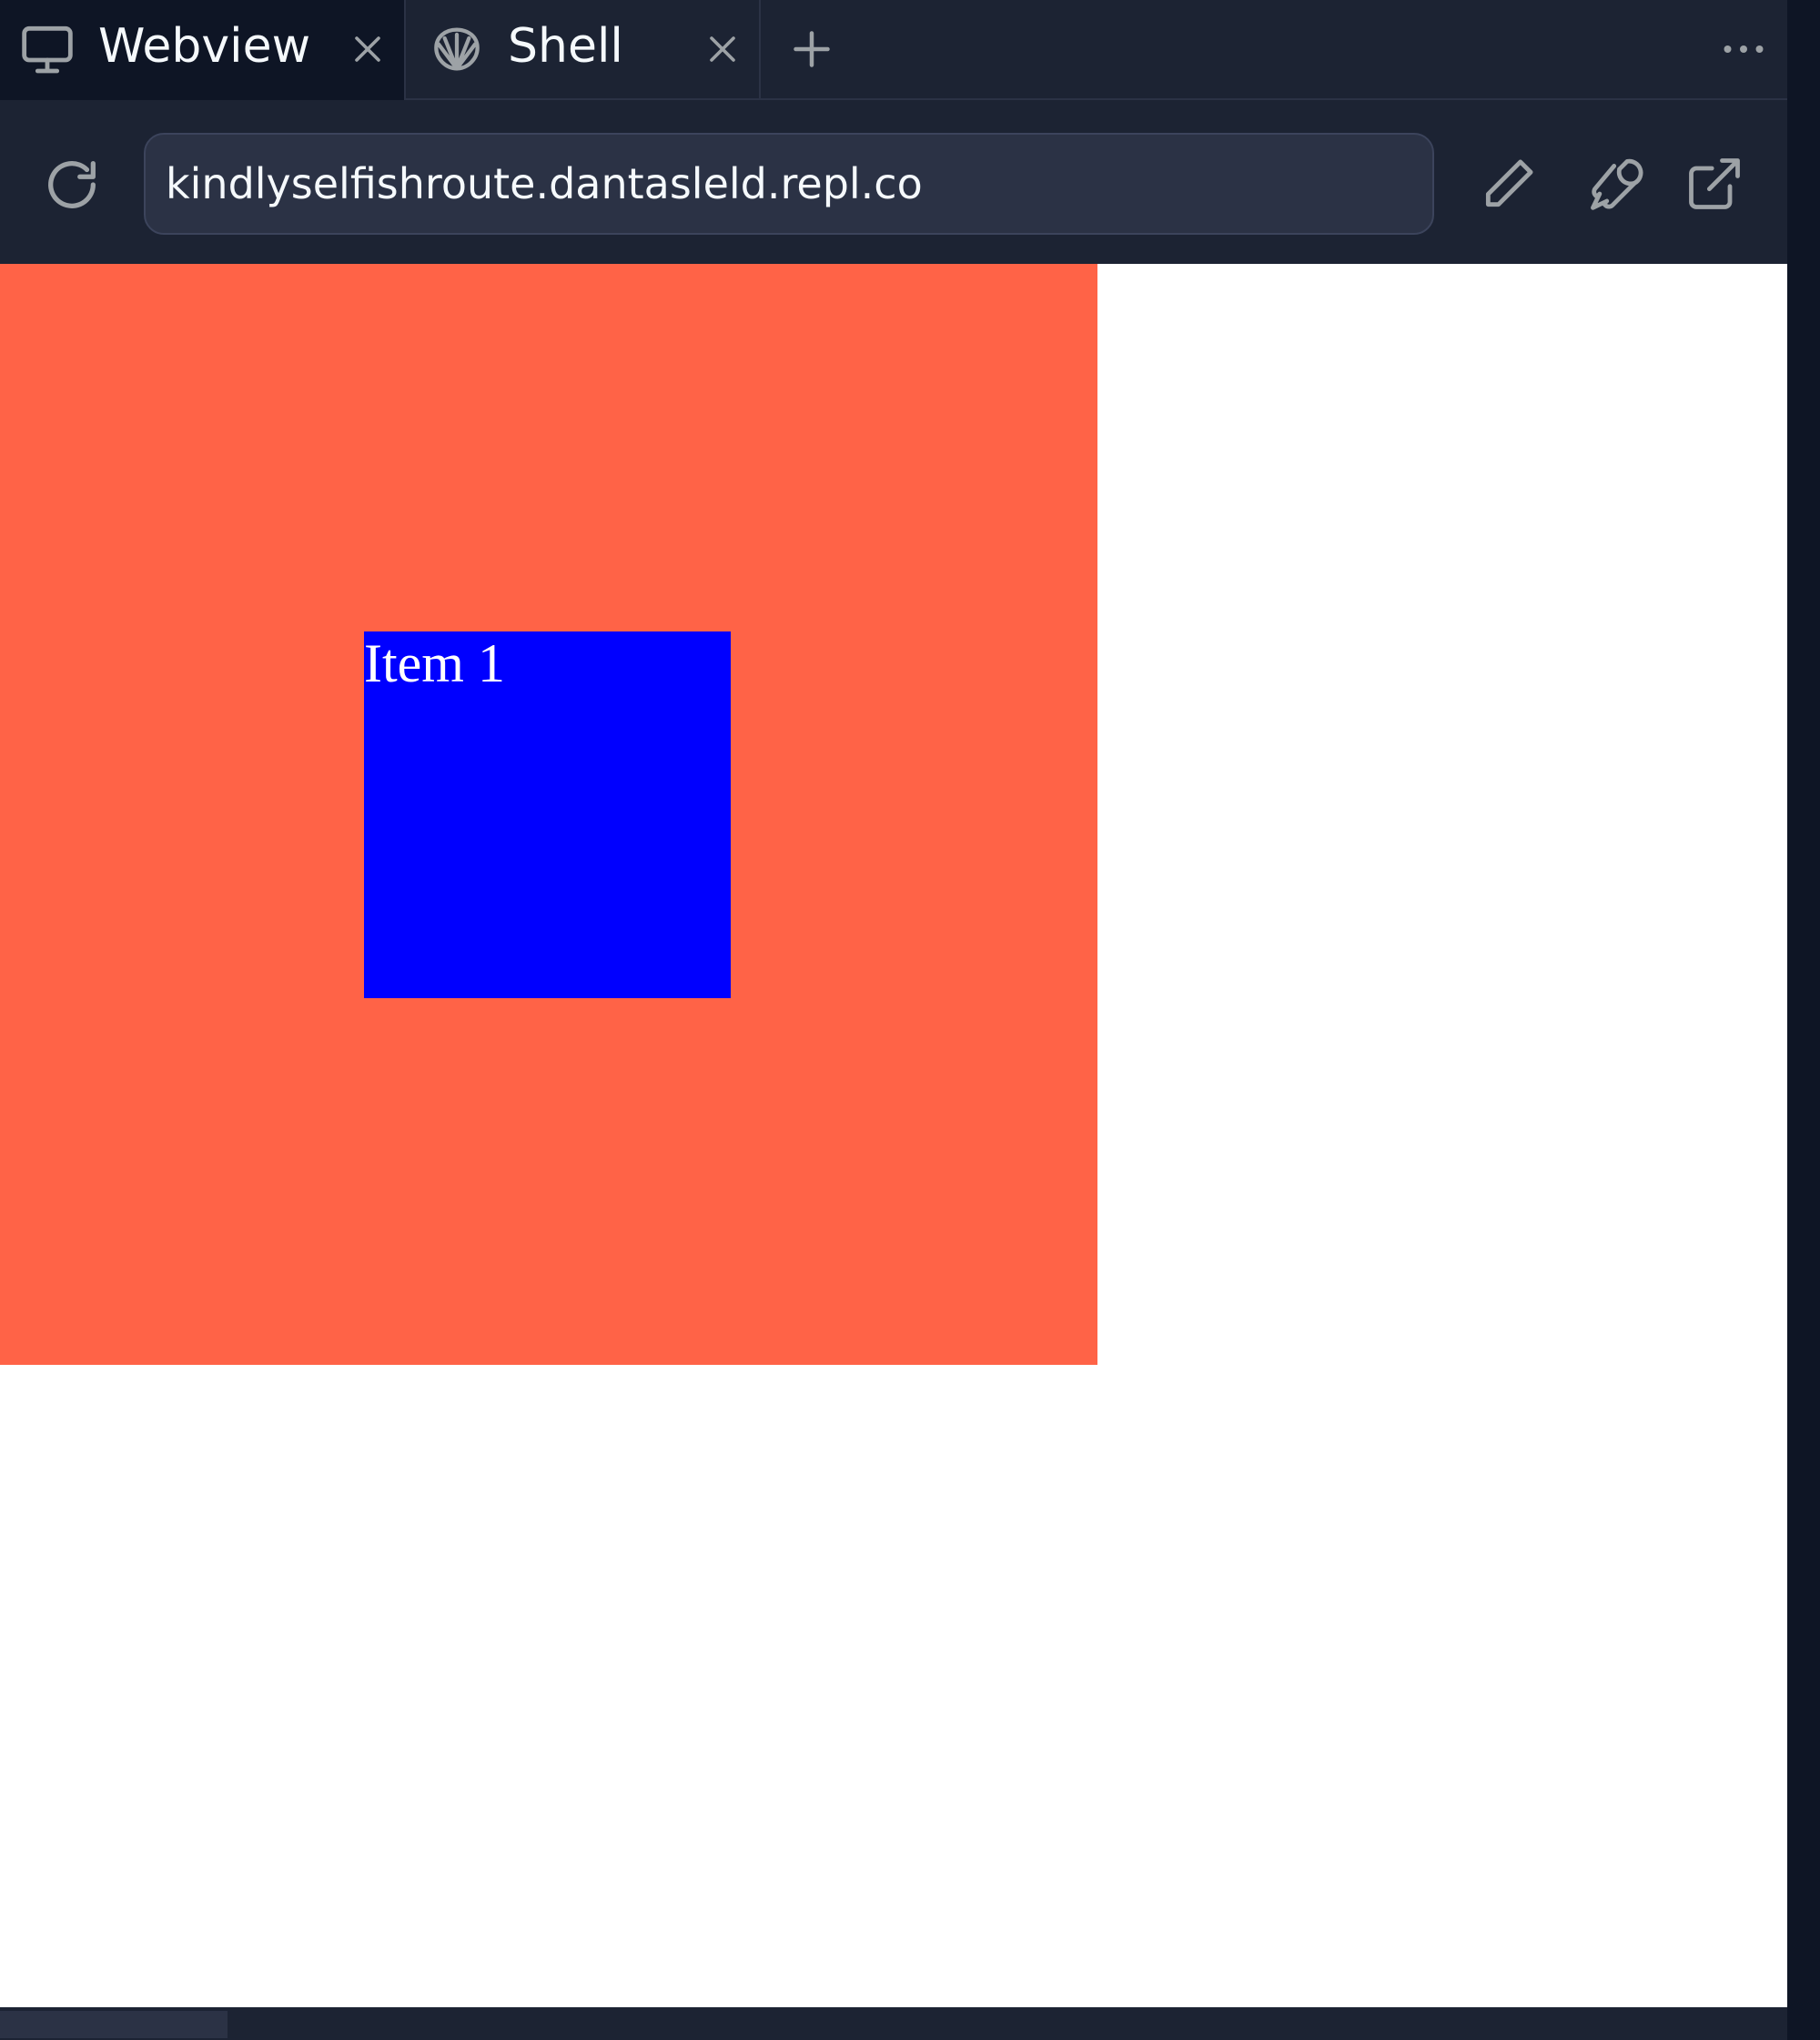 Image resolution: width=1820 pixels, height=2040 pixels. I want to click on more-horizontal-icon, so click(1743, 49).